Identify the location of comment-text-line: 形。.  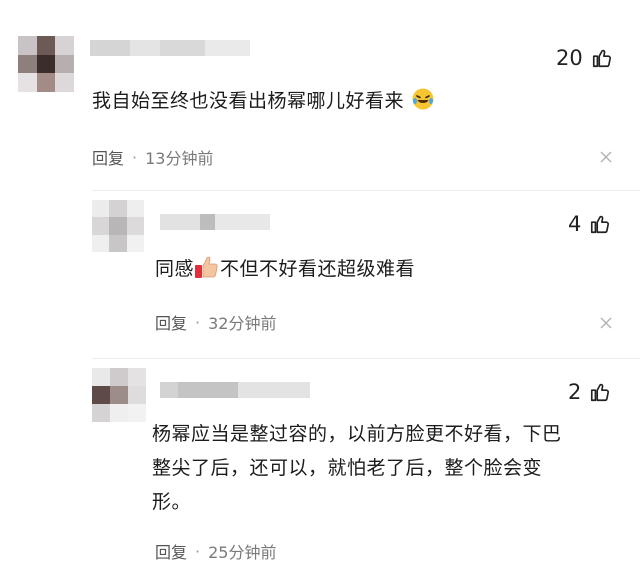
(172, 502).